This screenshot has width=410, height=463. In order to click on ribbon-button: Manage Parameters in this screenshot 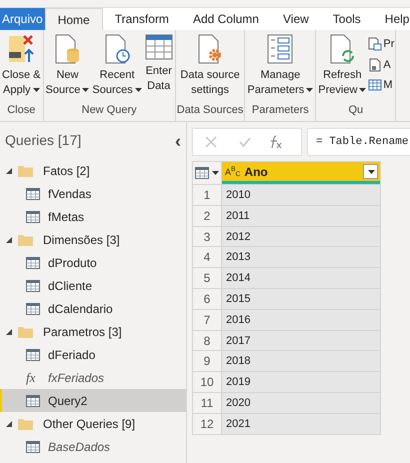, I will do `click(280, 65)`.